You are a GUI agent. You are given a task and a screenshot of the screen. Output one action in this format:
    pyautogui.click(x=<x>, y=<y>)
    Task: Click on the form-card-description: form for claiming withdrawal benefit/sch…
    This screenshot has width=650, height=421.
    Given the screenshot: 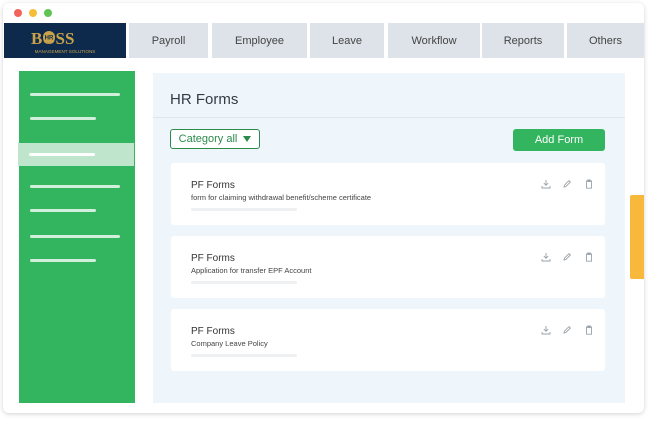 What is the action you would take?
    pyautogui.click(x=281, y=197)
    